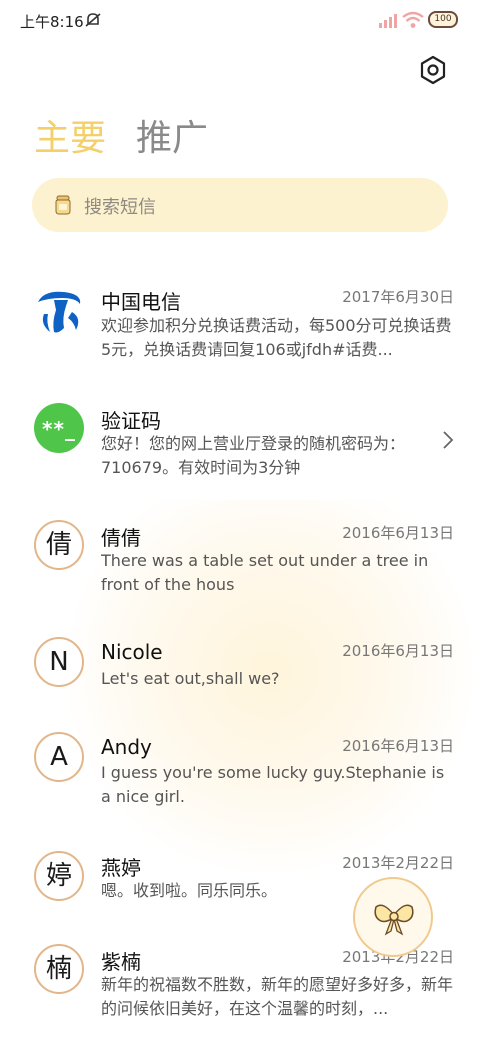  I want to click on message-sender: 验证码, so click(131, 421).